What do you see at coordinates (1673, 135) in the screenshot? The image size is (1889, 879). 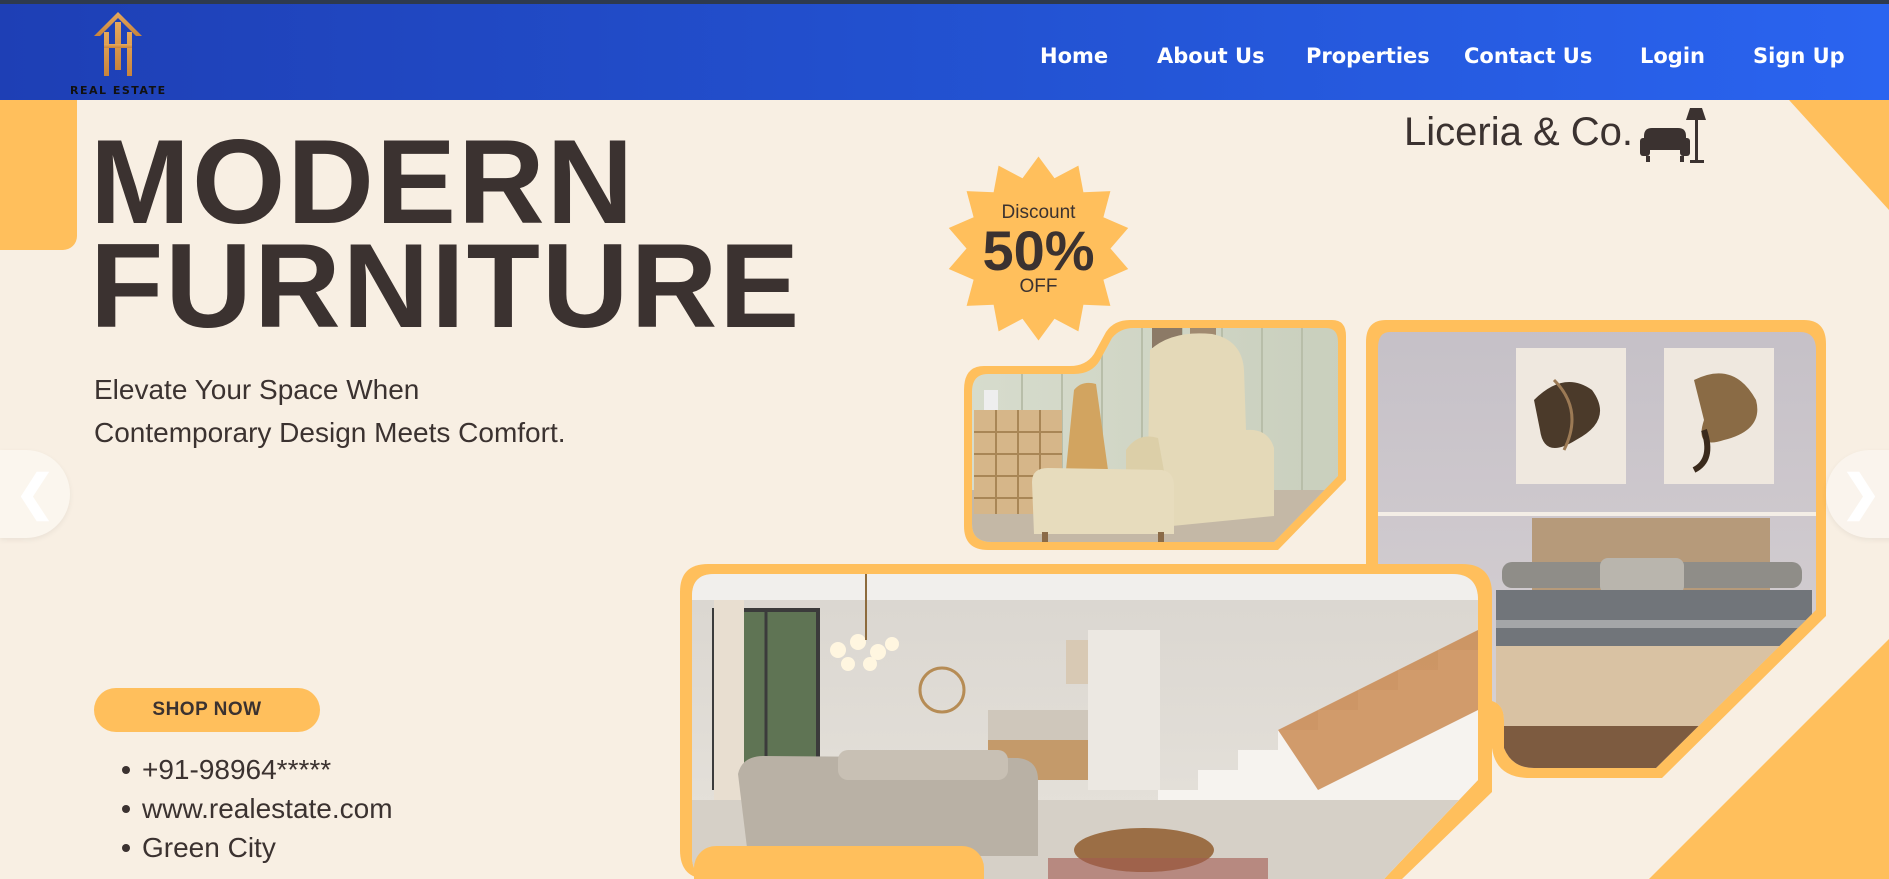 I see `armchair-lamp-icon` at bounding box center [1673, 135].